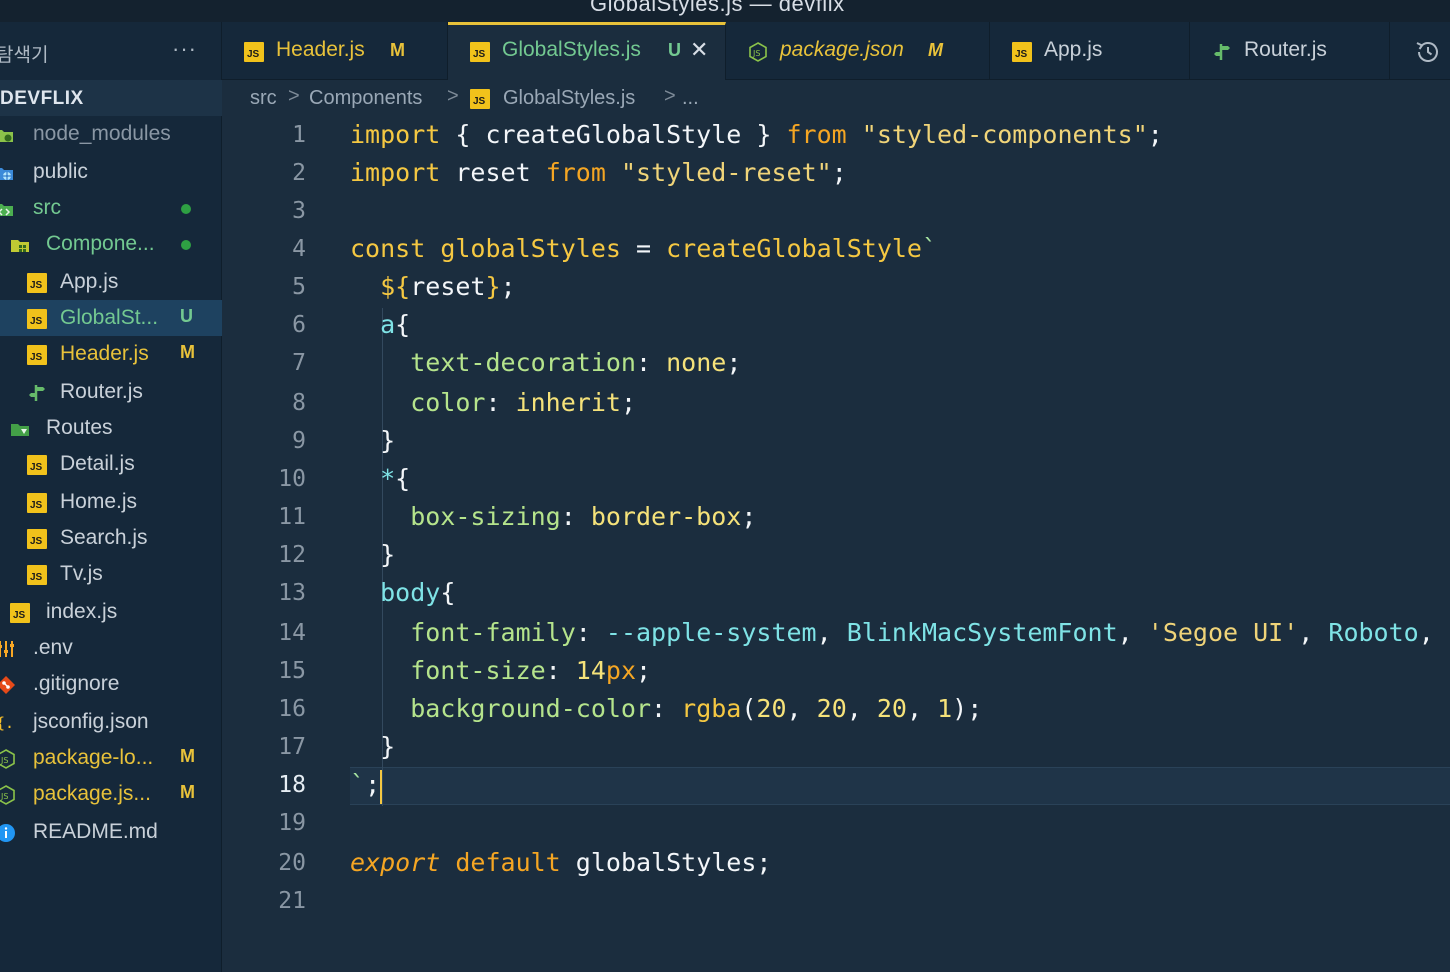  I want to click on code-line: body{, so click(402, 592).